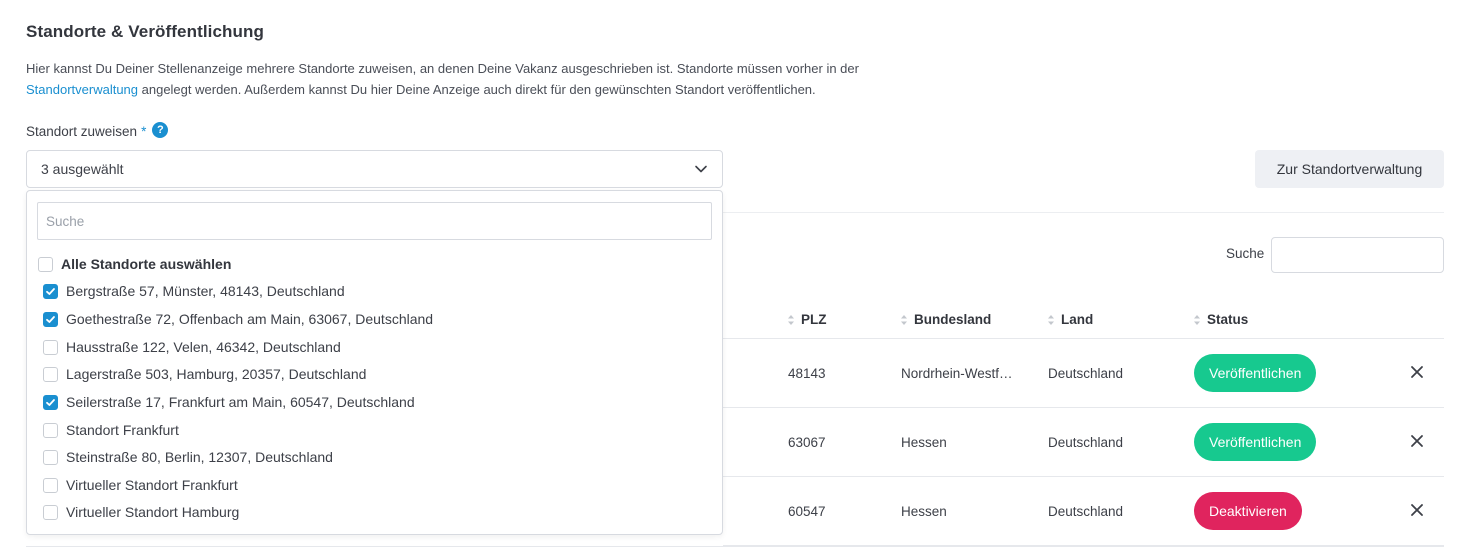 The width and height of the screenshot is (1476, 552). Describe the element at coordinates (160, 129) in the screenshot. I see `help-icon: ?` at that location.